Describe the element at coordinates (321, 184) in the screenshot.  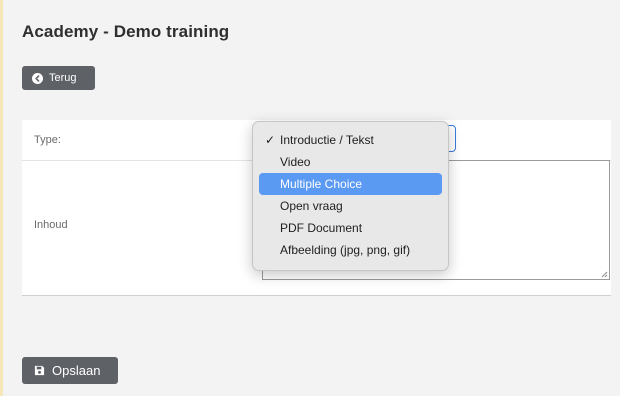
I see `option-label: Multiple Choice` at that location.